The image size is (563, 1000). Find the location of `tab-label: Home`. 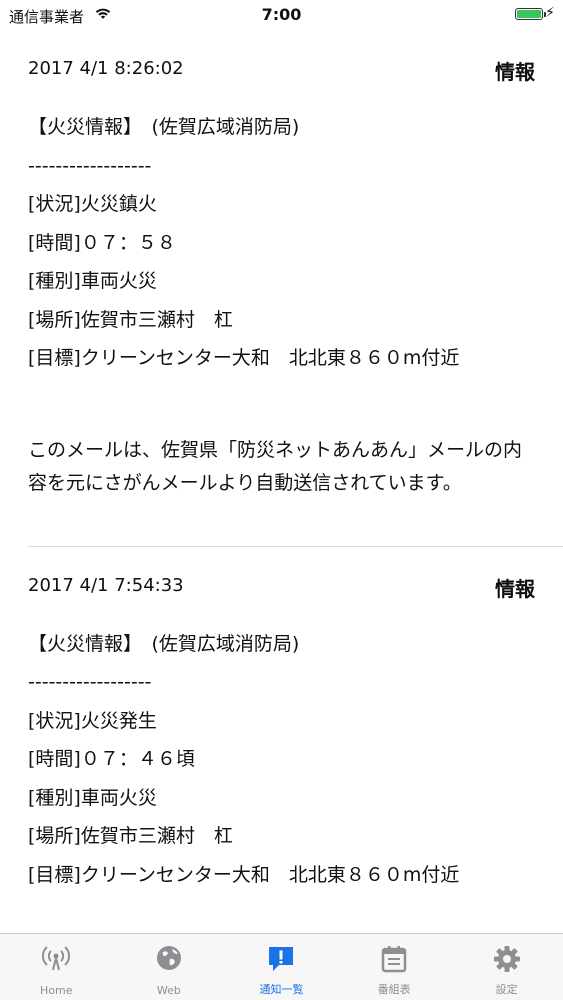

tab-label: Home is located at coordinates (56, 990).